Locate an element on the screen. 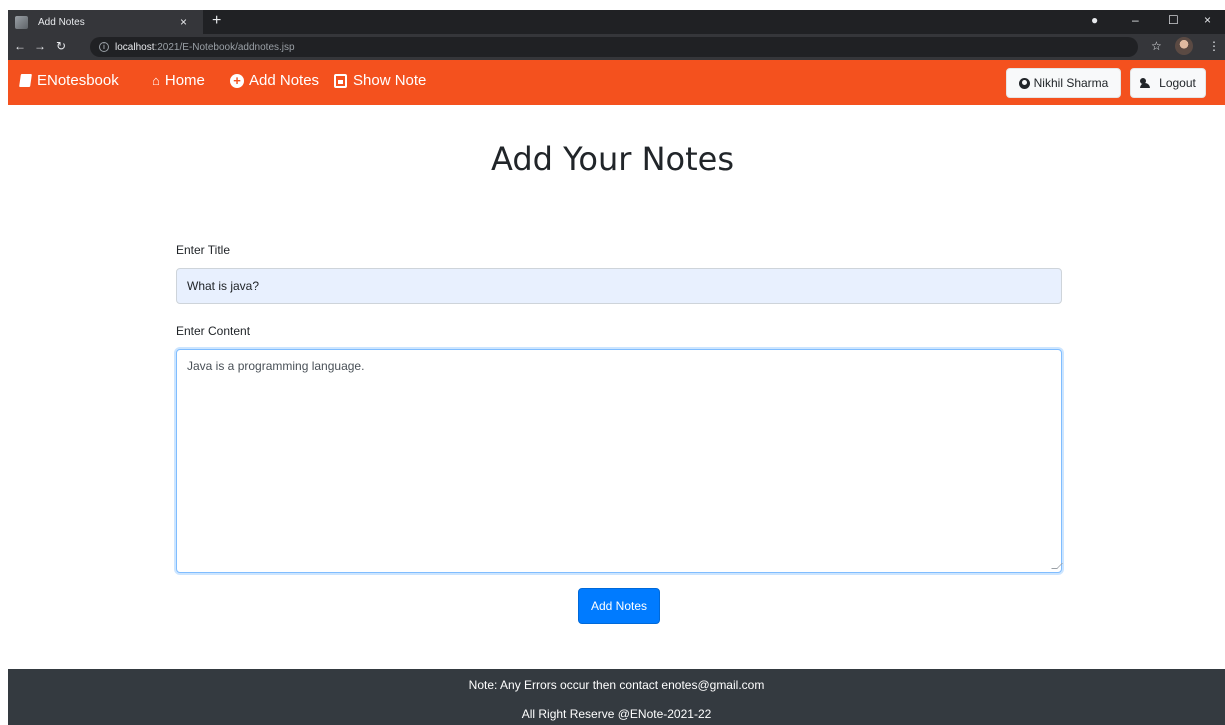  tab-strip: Add Notes × + ● – ☐ × is located at coordinates (616, 22).